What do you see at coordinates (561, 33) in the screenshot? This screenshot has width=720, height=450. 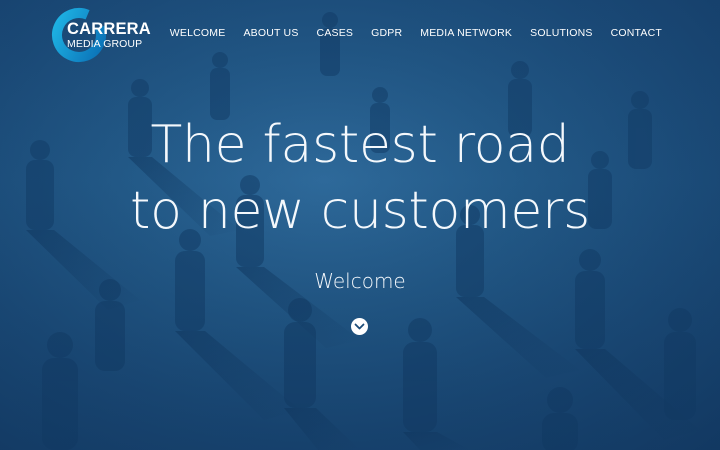 I see `nav-item-solutions: SOLUTIONS` at bounding box center [561, 33].